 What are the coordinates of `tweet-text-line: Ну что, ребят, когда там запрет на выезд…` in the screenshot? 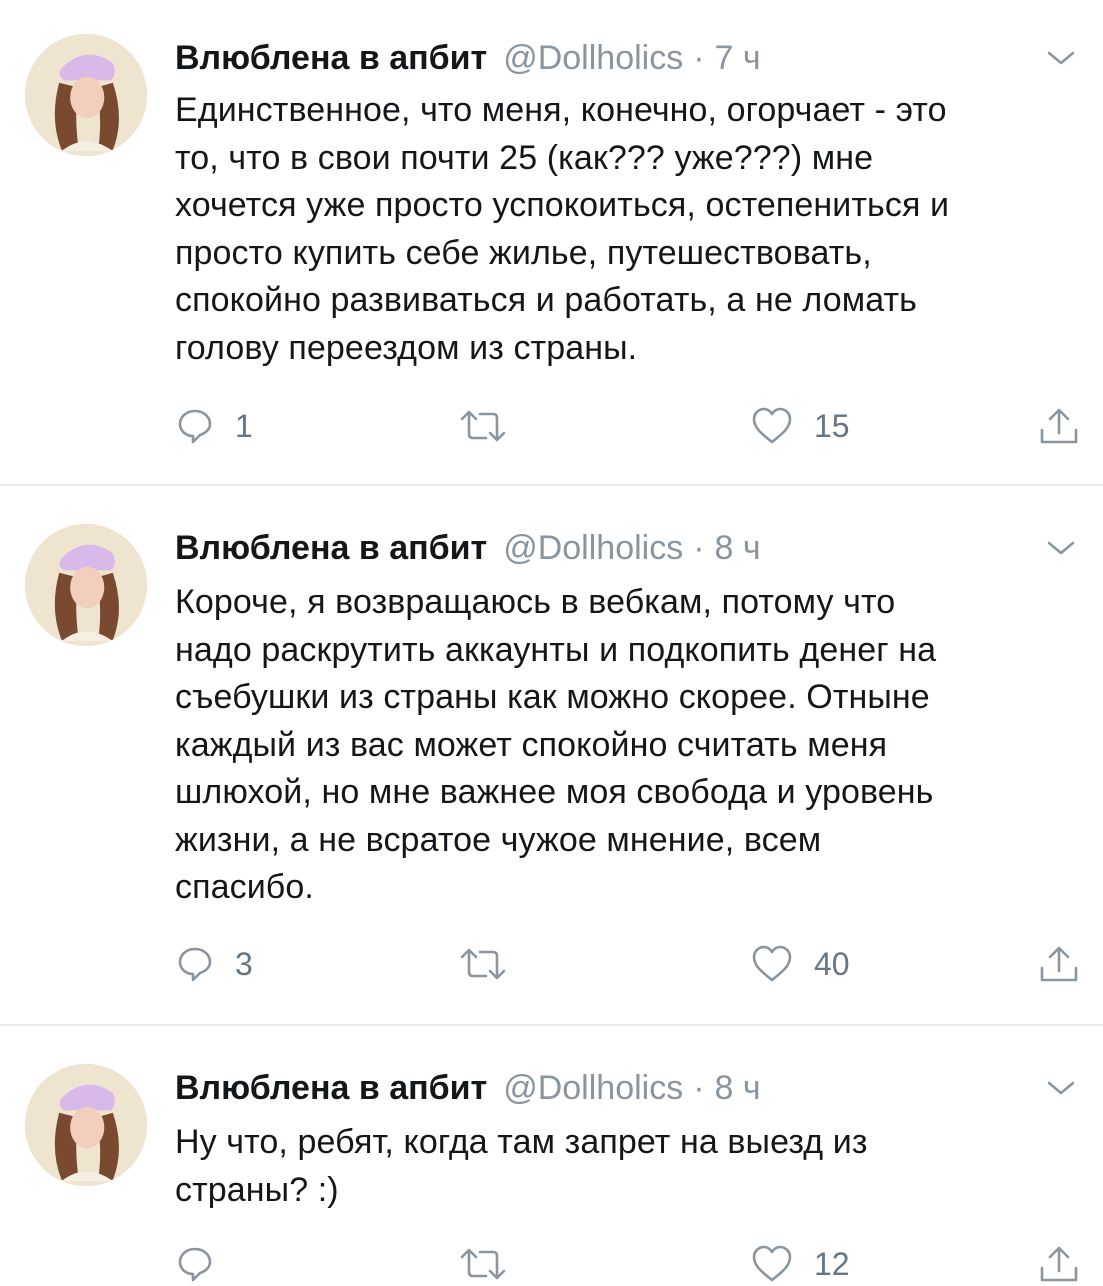 It's located at (521, 1142).